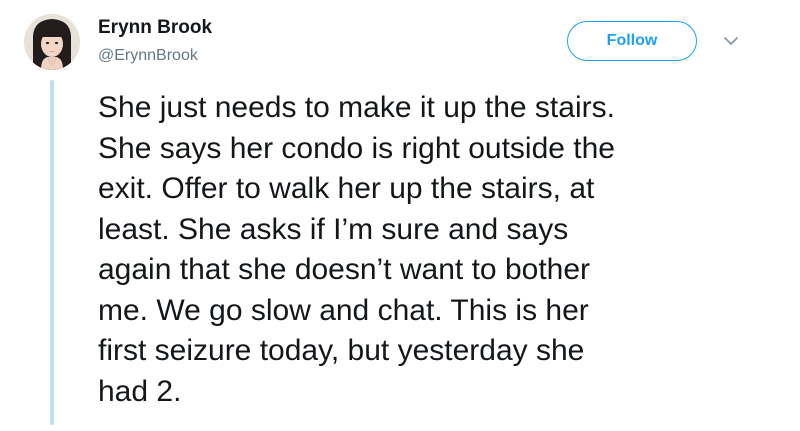 Image resolution: width=800 pixels, height=431 pixels. I want to click on avatar, so click(52, 42).